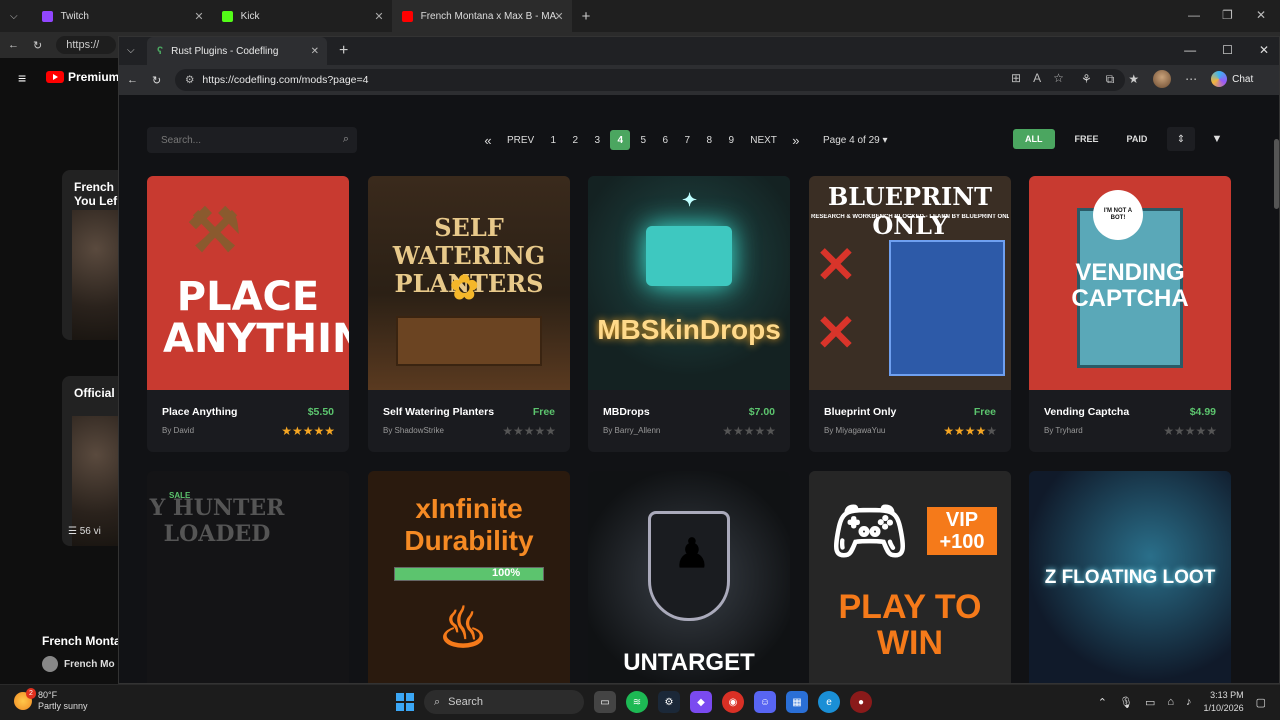 Image resolution: width=1280 pixels, height=720 pixels. I want to click on page-link: 1, so click(553, 140).